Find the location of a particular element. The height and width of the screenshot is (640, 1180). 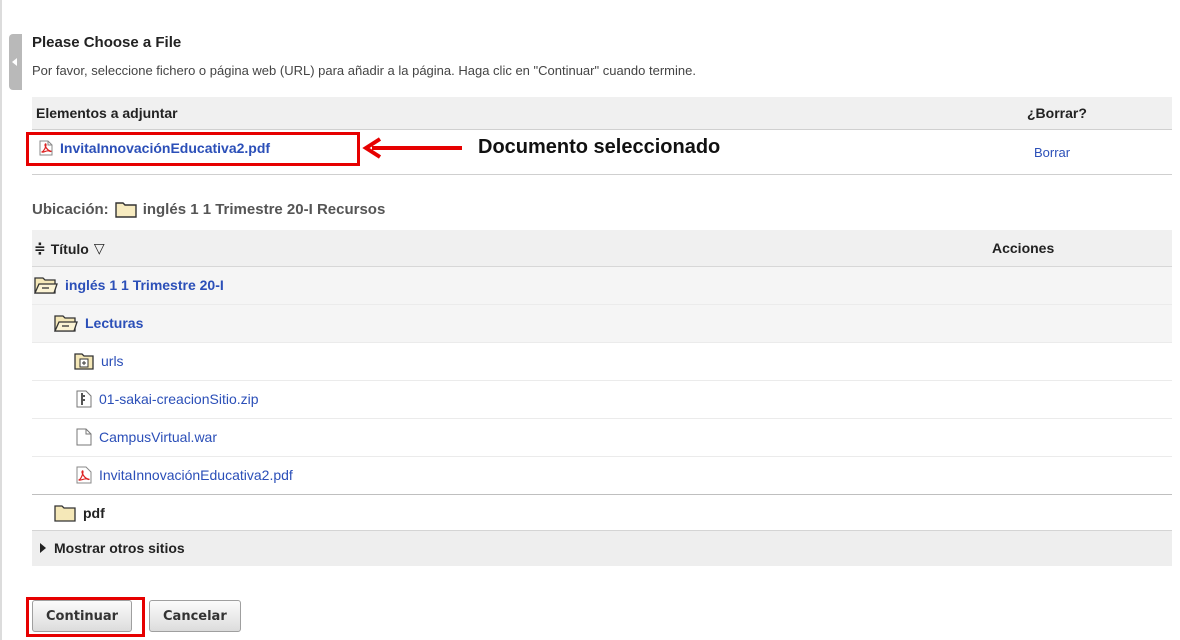

folder-name-pdf: pdf is located at coordinates (94, 513).